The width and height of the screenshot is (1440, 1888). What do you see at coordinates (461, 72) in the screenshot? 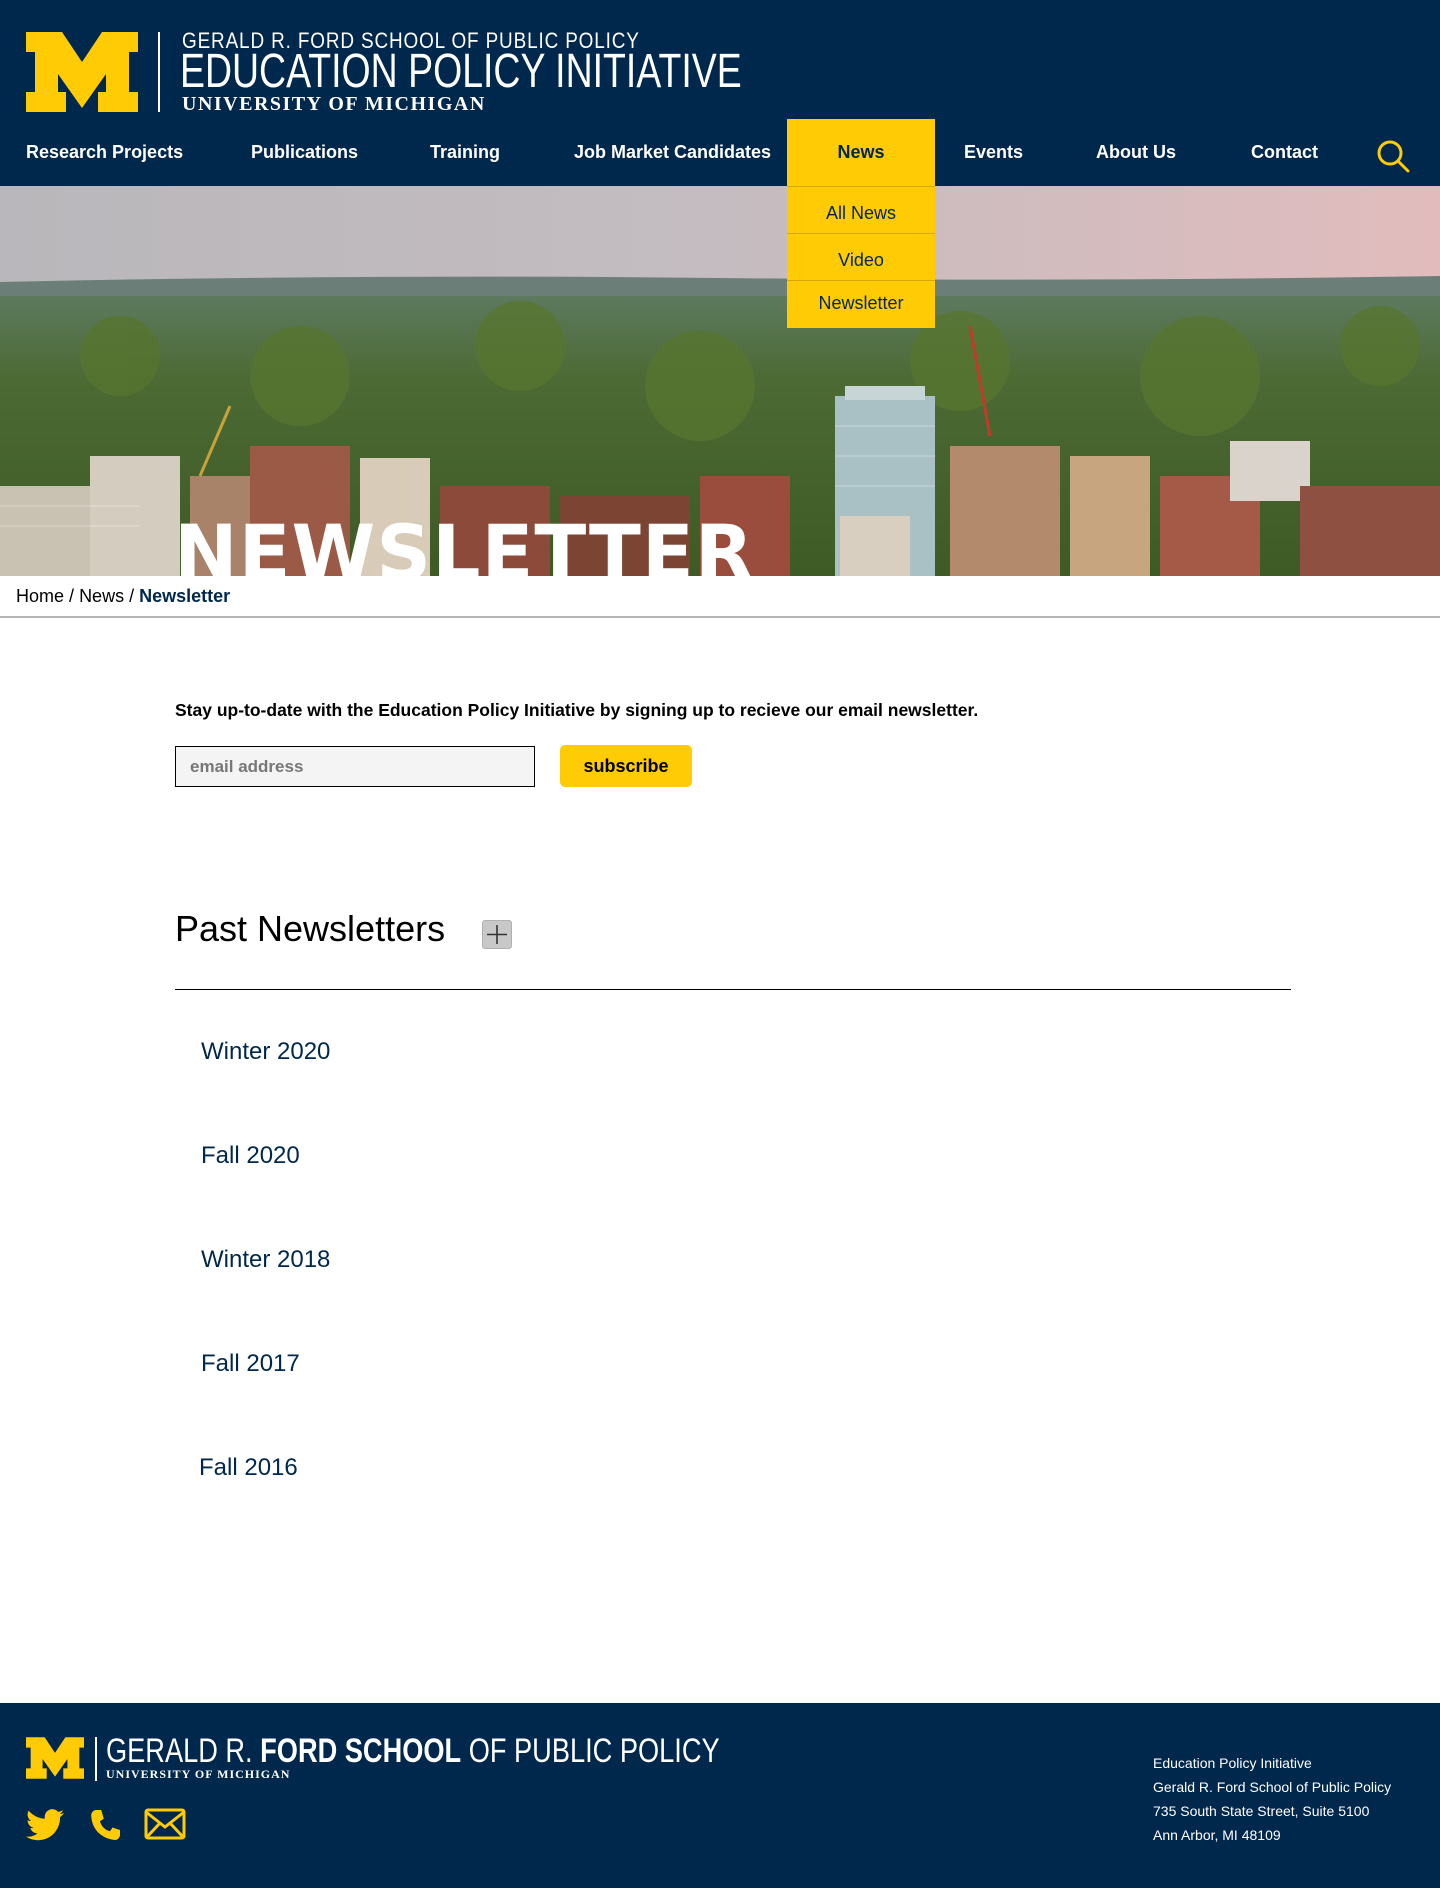
I see `logo-site-name: EDUCATION POLICY INITIATIVE` at bounding box center [461, 72].